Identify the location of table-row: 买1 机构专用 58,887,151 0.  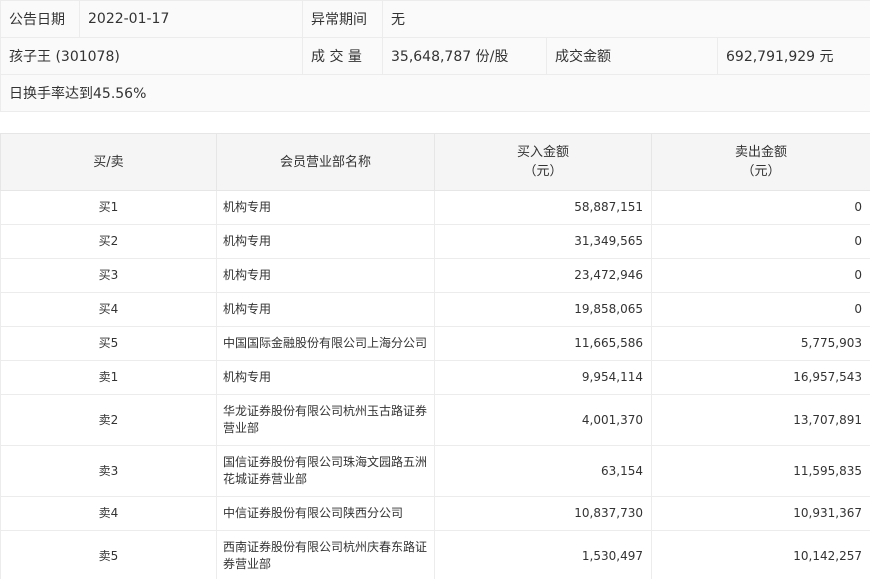
(435, 207).